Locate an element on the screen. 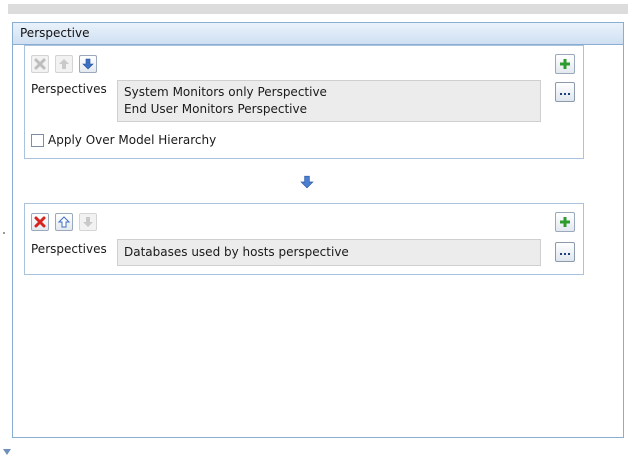  panel-title: Perspective is located at coordinates (318, 34).